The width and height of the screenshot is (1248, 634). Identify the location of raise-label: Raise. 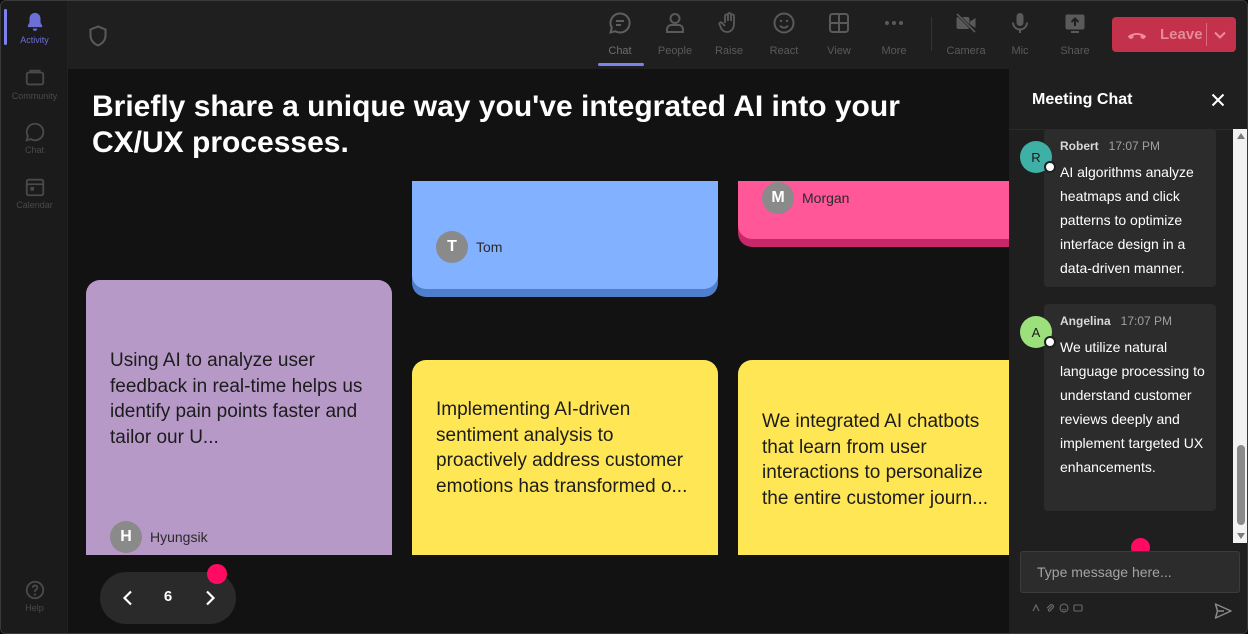
(729, 51).